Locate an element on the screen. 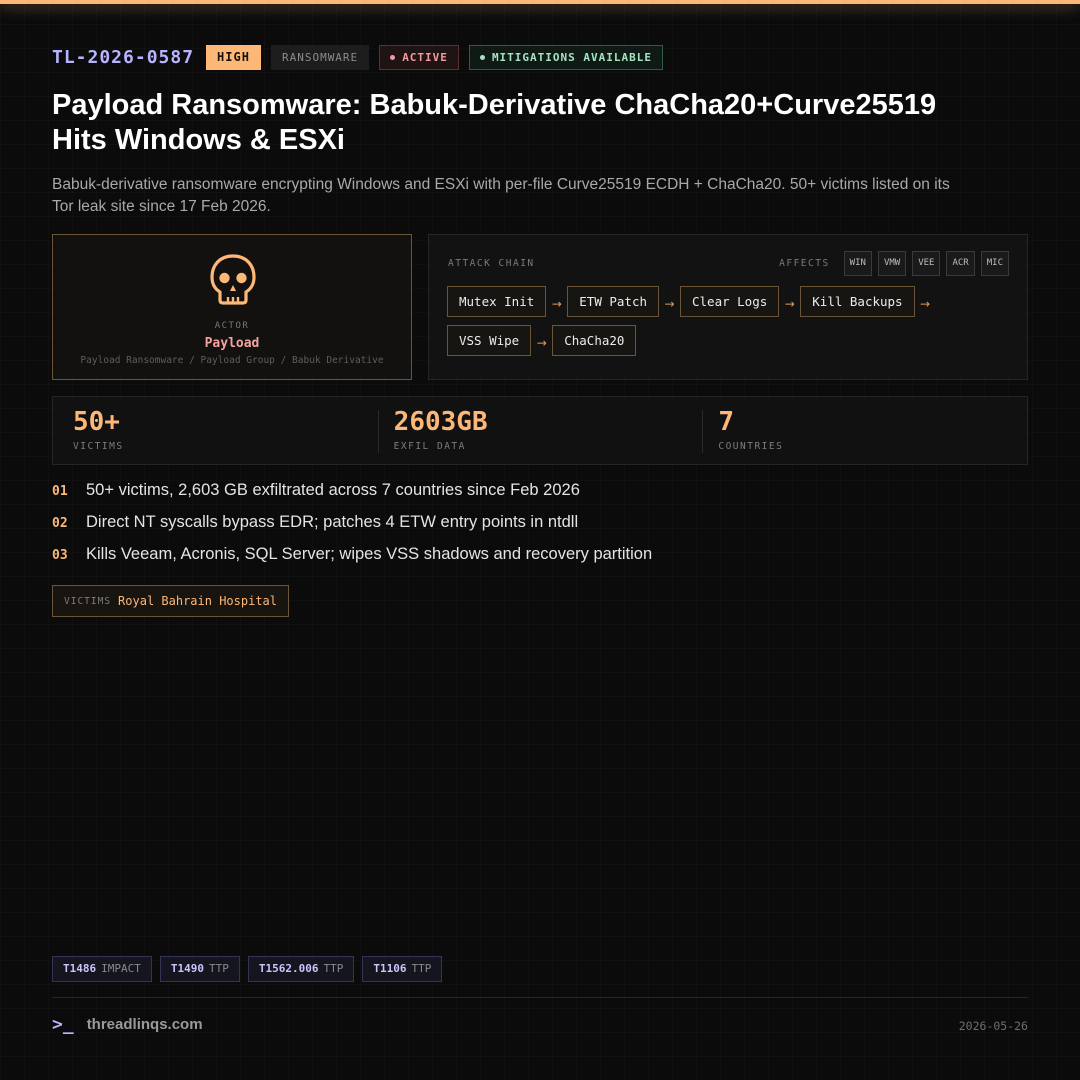 The width and height of the screenshot is (1080, 1080). status-badge: ACTIVE is located at coordinates (419, 57).